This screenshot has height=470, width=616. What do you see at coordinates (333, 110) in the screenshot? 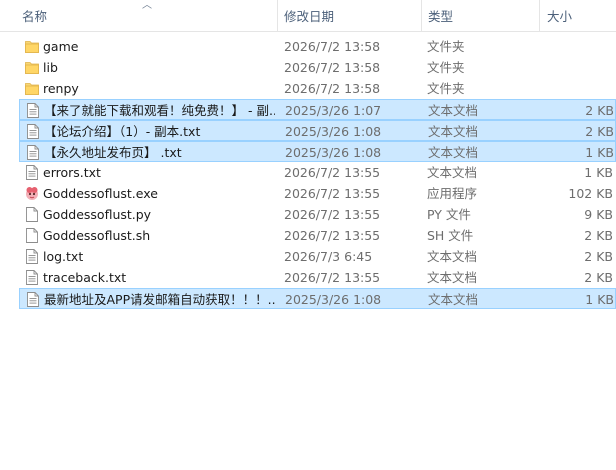
I see `file-modified-date: 2025/3/26 1:07` at bounding box center [333, 110].